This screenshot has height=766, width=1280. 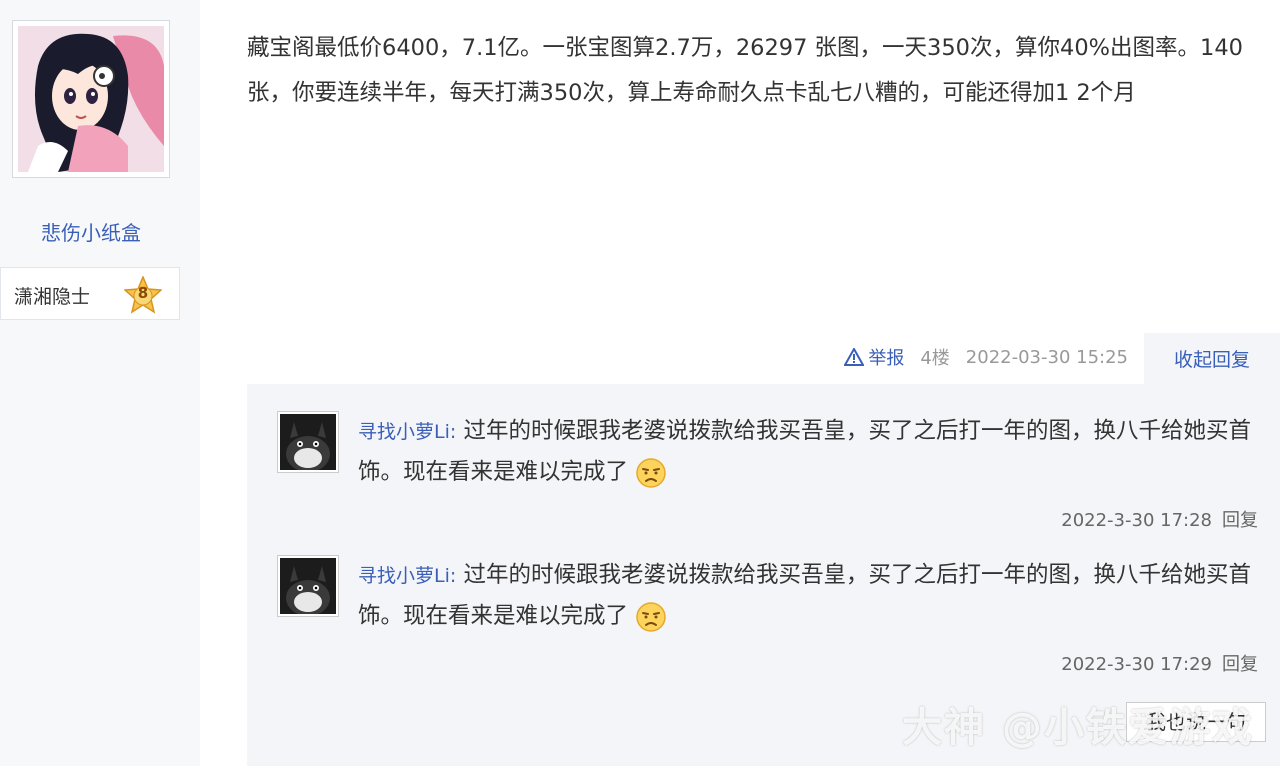 I want to click on reply-time: 2022-3-30 17:28, so click(x=1136, y=520).